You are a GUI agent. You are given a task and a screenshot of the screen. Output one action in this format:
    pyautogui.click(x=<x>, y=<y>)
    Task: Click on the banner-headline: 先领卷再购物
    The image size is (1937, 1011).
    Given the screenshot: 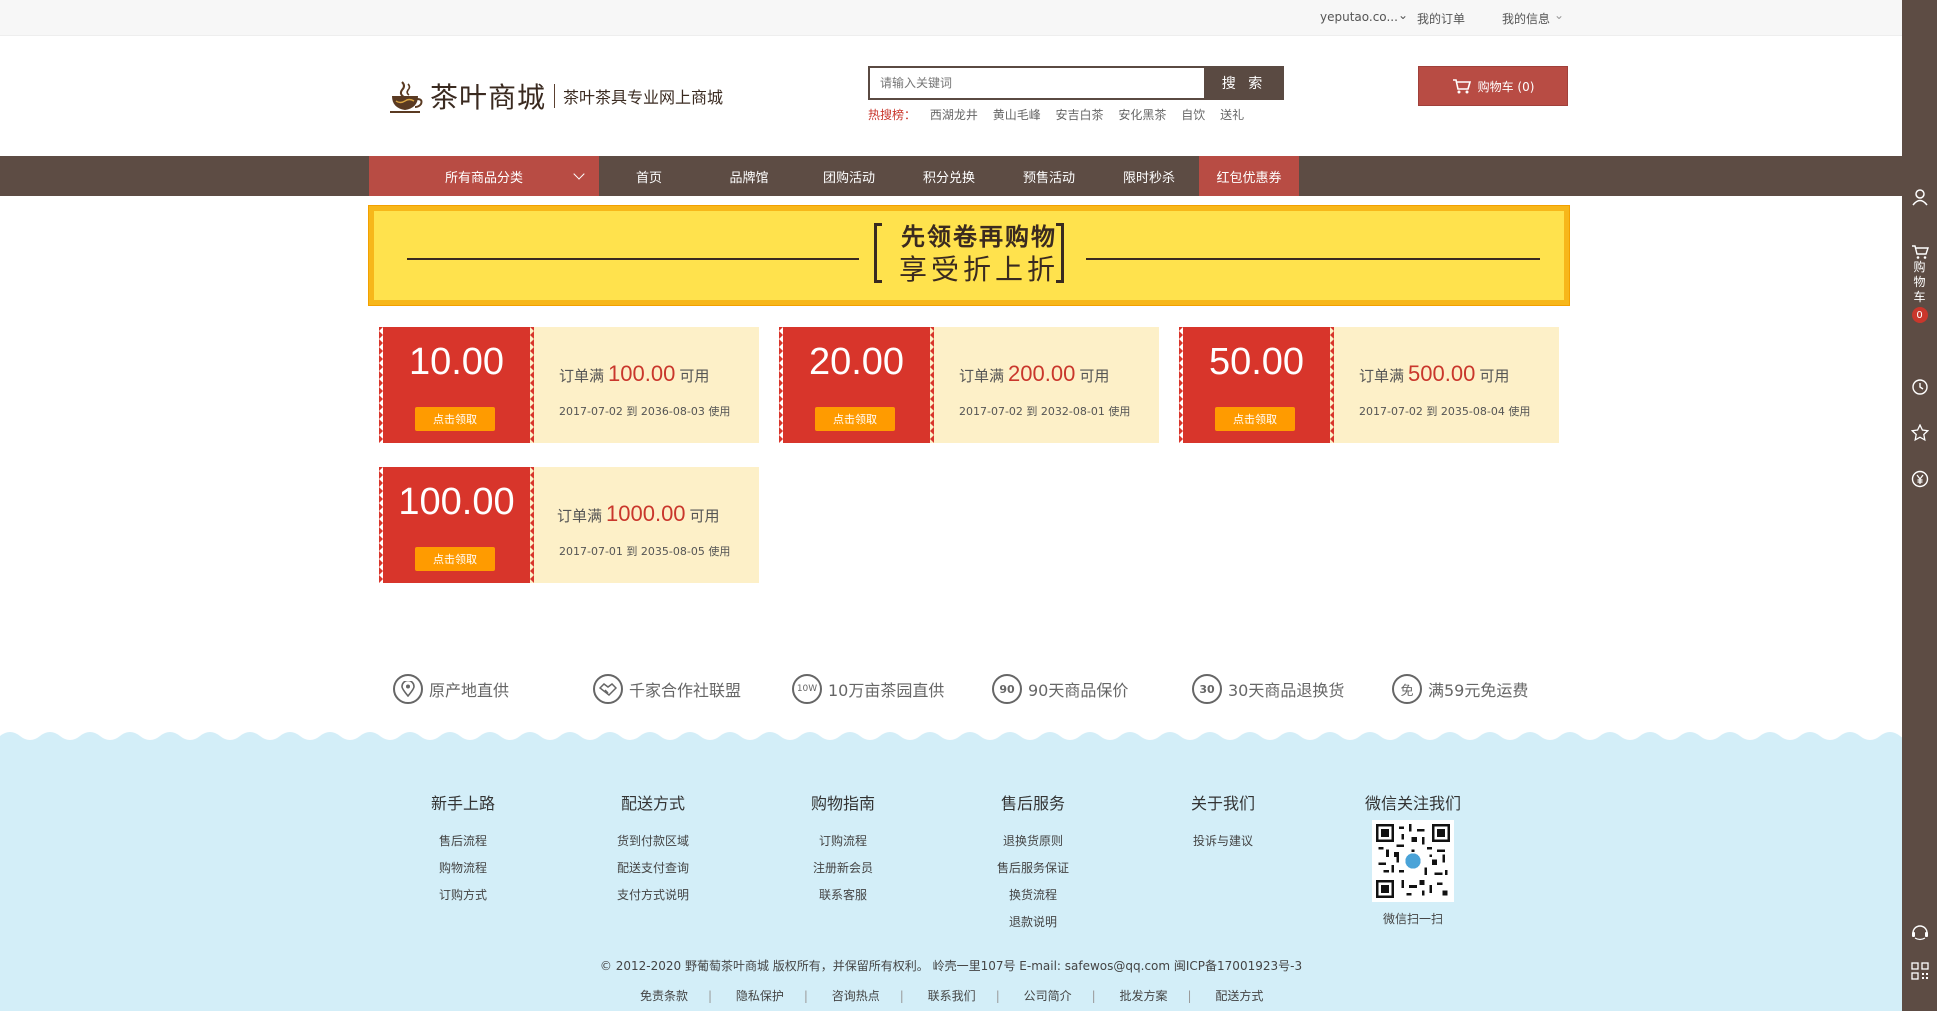 What is the action you would take?
    pyautogui.click(x=979, y=237)
    